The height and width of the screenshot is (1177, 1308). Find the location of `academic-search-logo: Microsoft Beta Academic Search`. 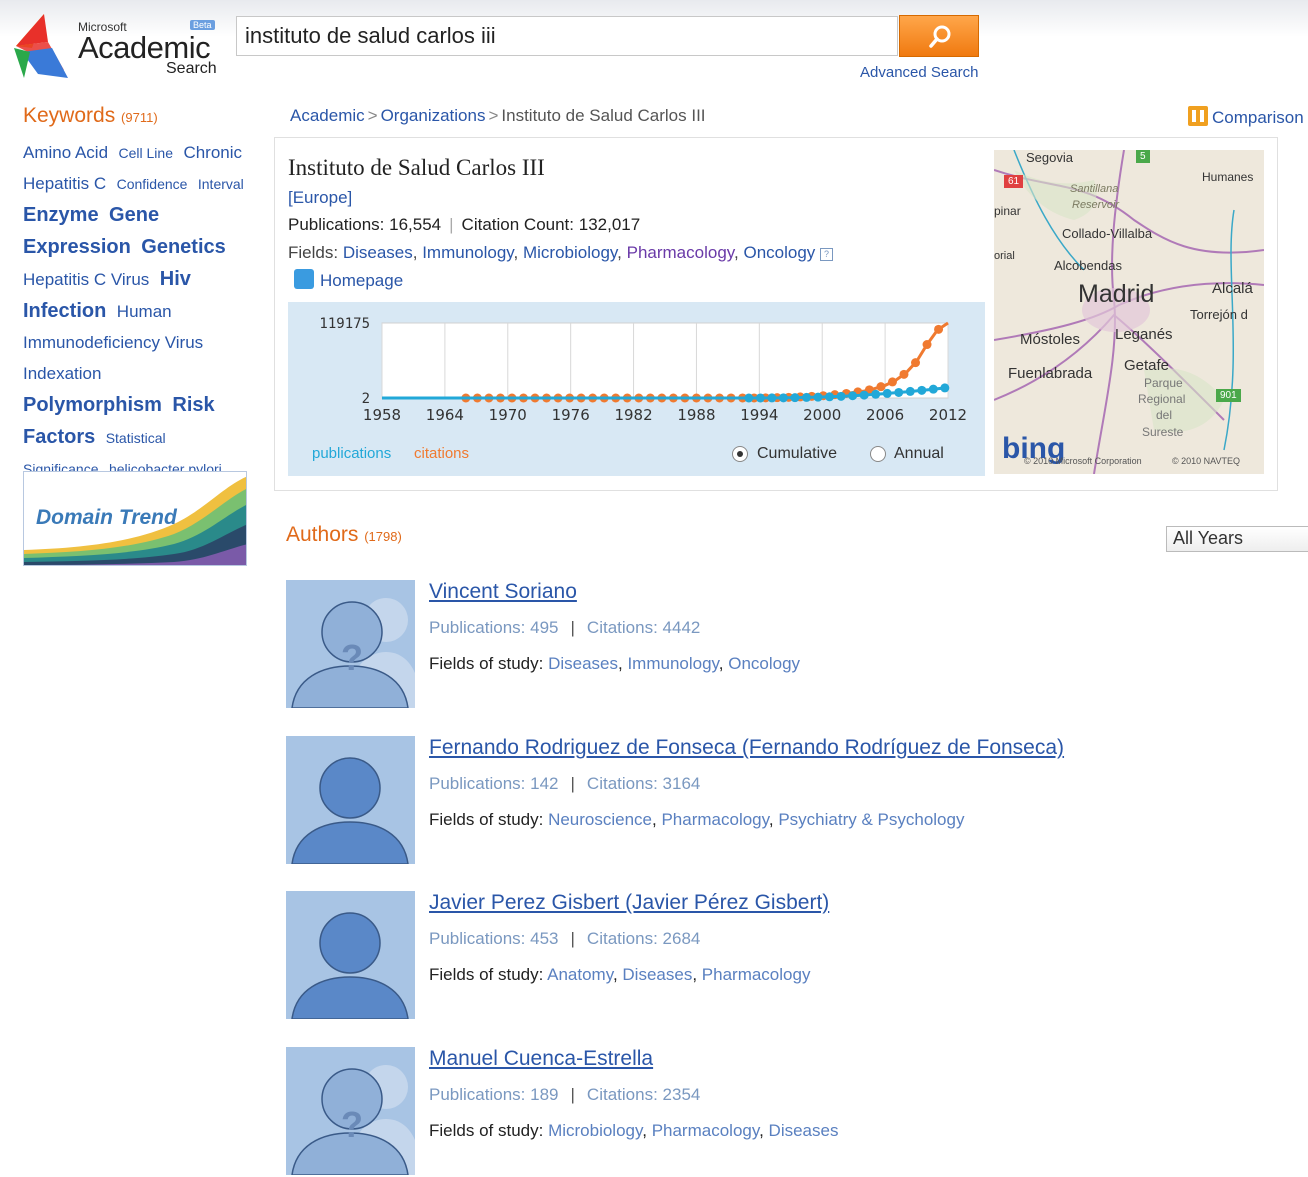

academic-search-logo: Microsoft Beta Academic Search is located at coordinates (118, 46).